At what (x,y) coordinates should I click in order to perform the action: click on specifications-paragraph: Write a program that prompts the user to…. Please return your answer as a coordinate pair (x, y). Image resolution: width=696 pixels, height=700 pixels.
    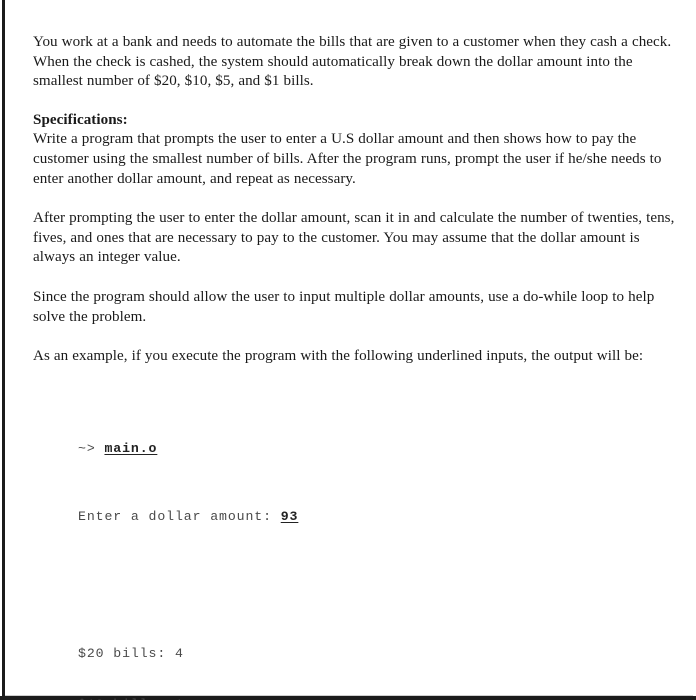
    Looking at the image, I should click on (347, 159).